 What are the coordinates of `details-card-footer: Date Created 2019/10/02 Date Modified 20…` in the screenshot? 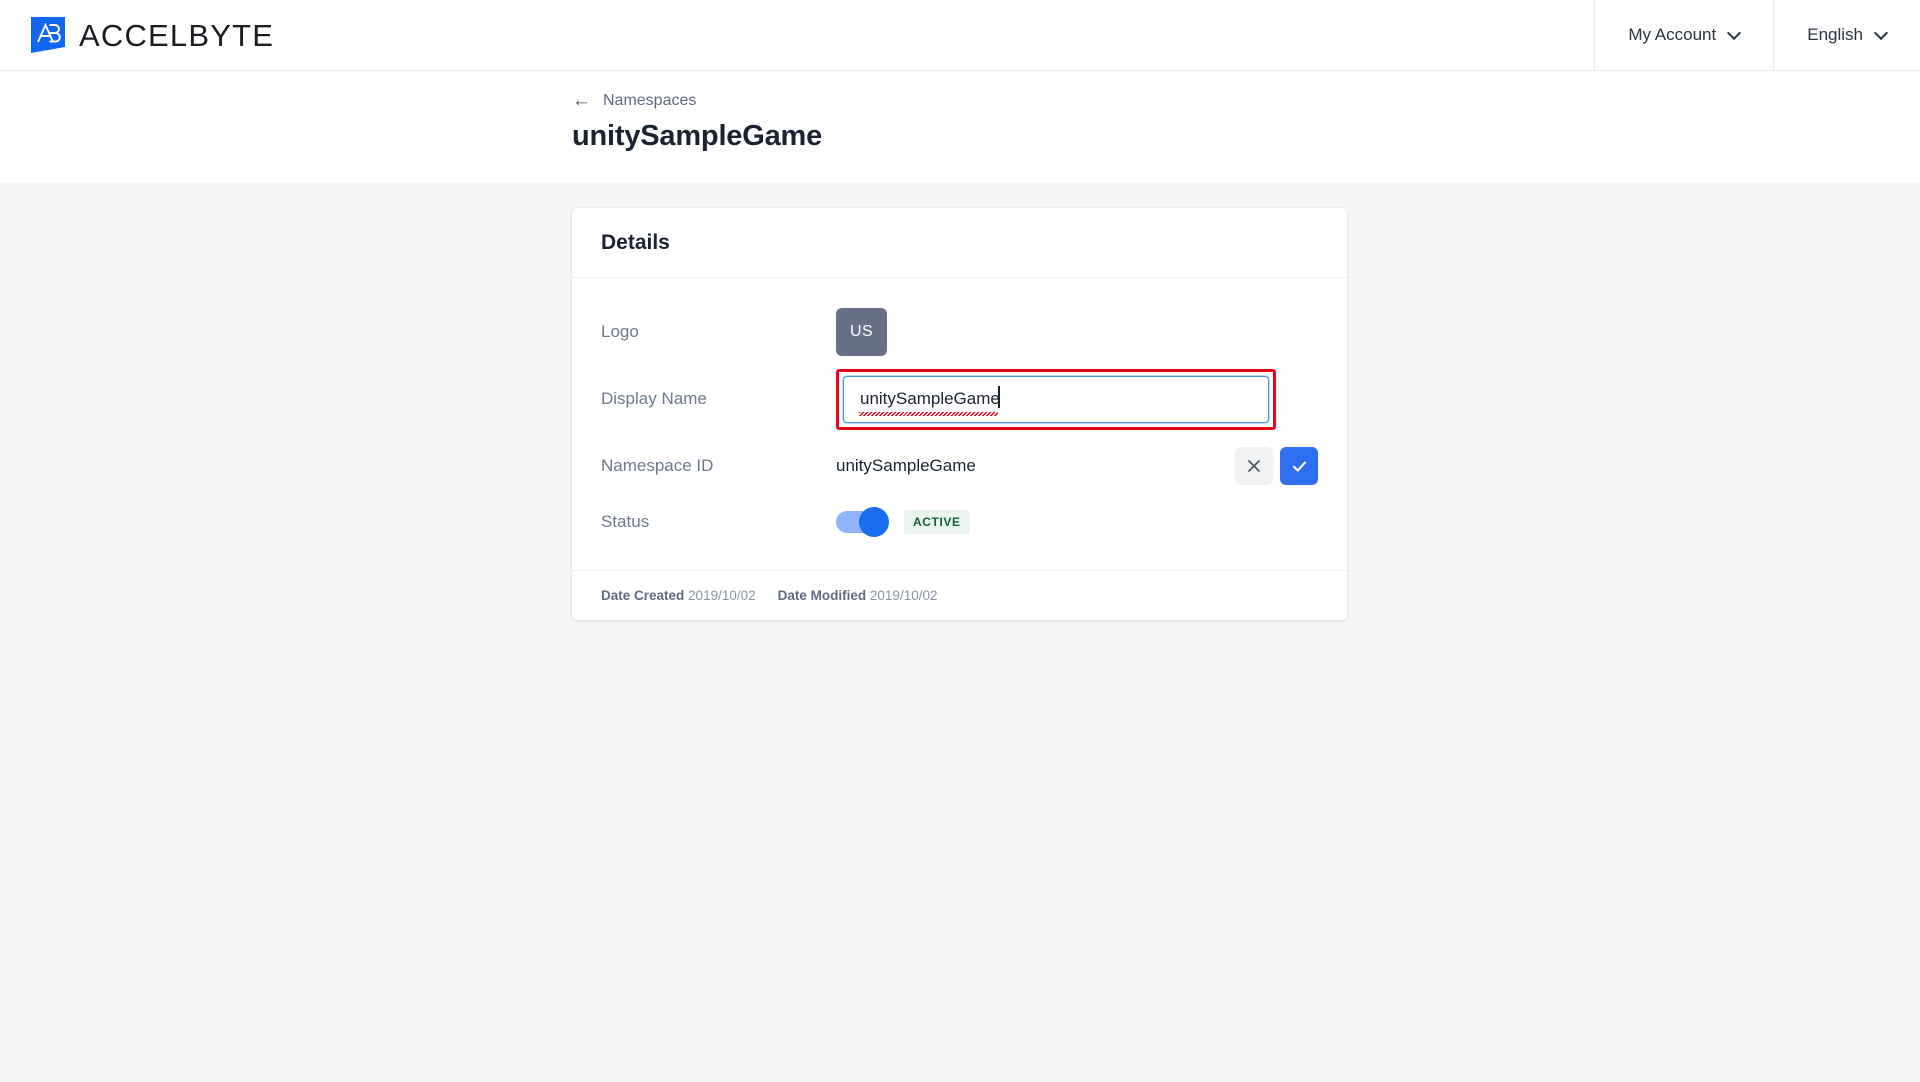 It's located at (959, 595).